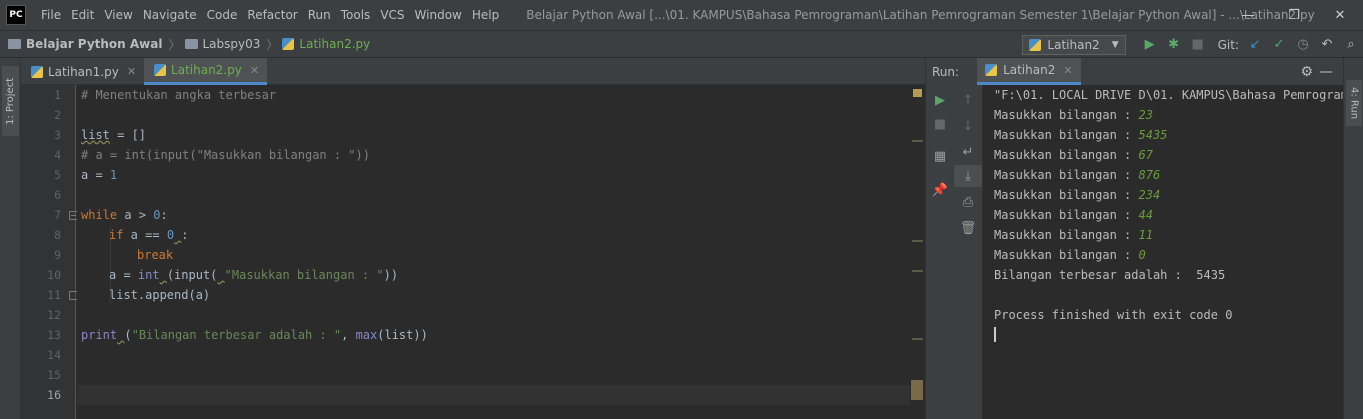  I want to click on line-number: 16, so click(54, 395).